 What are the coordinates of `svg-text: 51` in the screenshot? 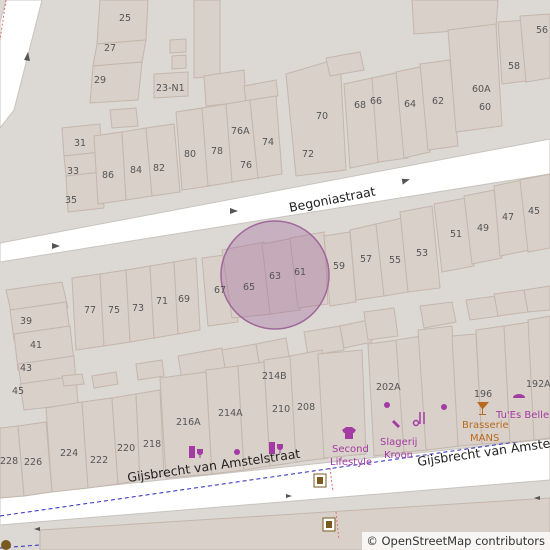 It's located at (456, 234).